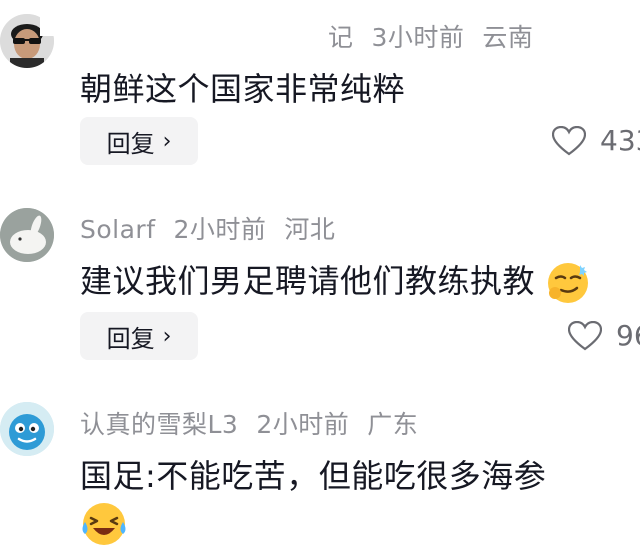  What do you see at coordinates (308, 281) in the screenshot?
I see `comment-text: 建议我们男足聘请他们教练执教` at bounding box center [308, 281].